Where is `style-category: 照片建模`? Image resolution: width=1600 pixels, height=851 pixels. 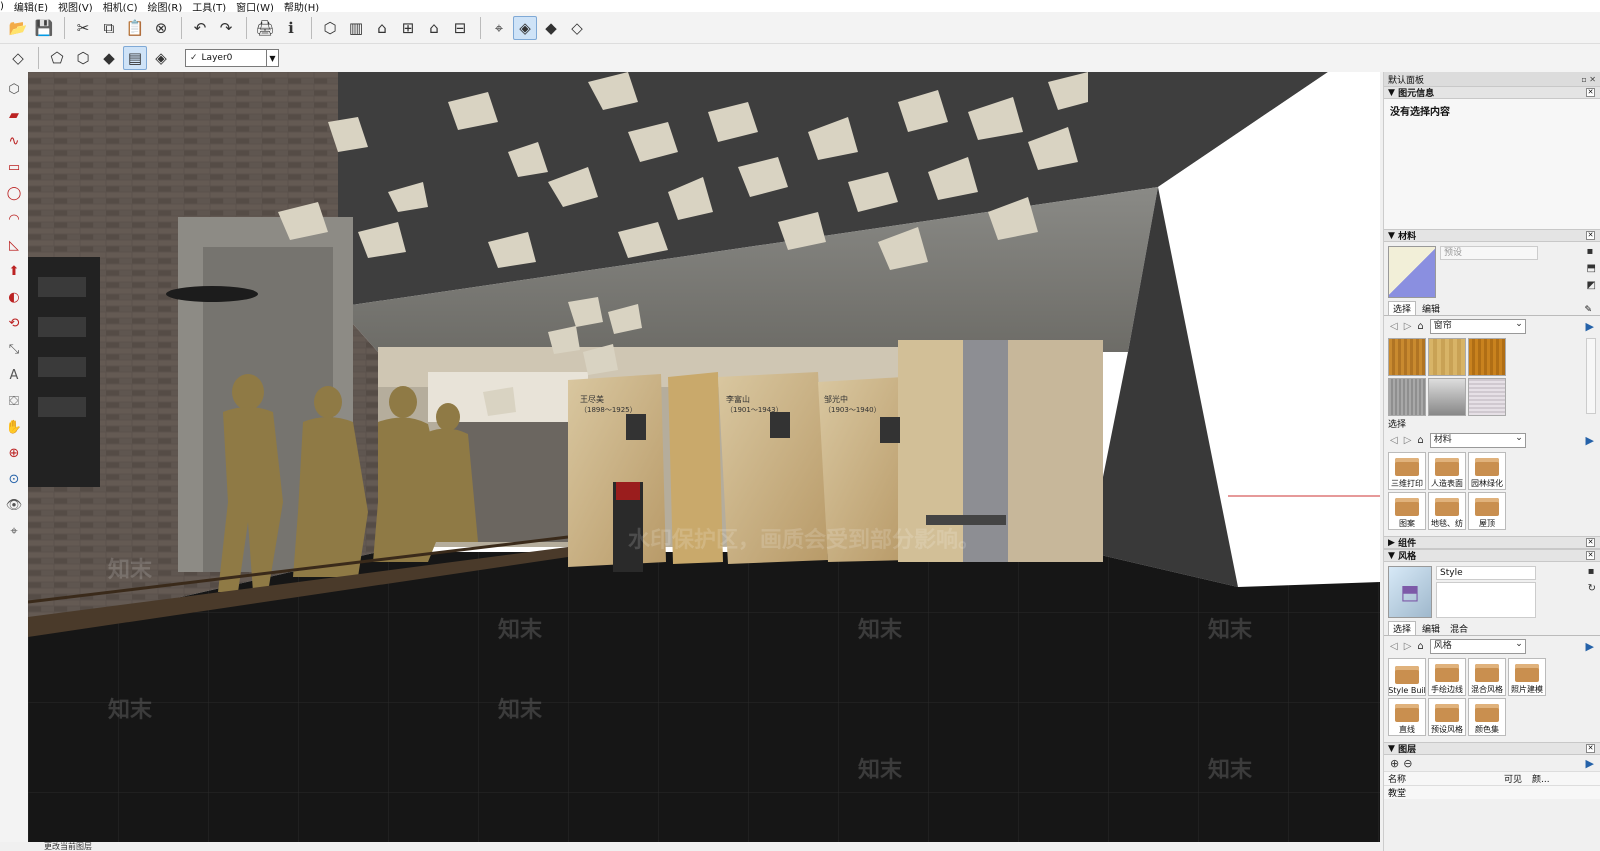 style-category: 照片建模 is located at coordinates (1527, 677).